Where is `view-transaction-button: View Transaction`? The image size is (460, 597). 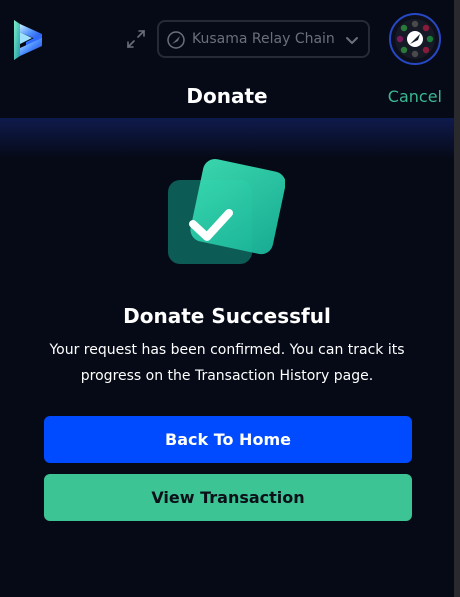 view-transaction-button: View Transaction is located at coordinates (228, 497).